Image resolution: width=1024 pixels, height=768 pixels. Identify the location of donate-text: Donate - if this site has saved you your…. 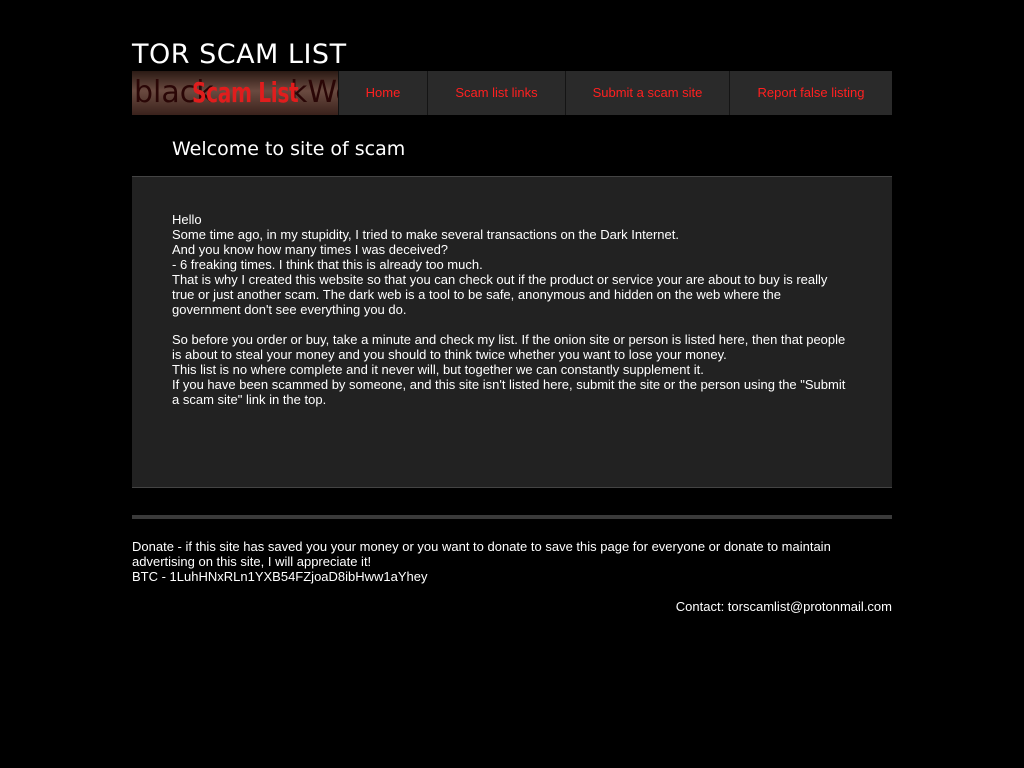
(481, 554).